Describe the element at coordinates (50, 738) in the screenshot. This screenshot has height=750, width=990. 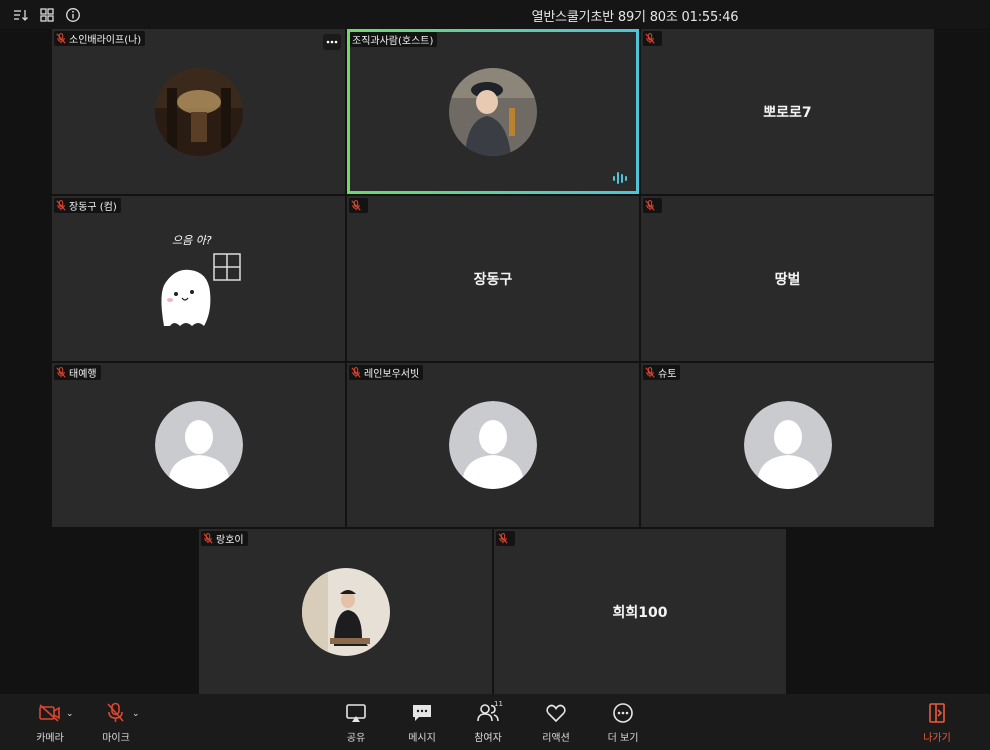
I see `camera-label: 카메라` at that location.